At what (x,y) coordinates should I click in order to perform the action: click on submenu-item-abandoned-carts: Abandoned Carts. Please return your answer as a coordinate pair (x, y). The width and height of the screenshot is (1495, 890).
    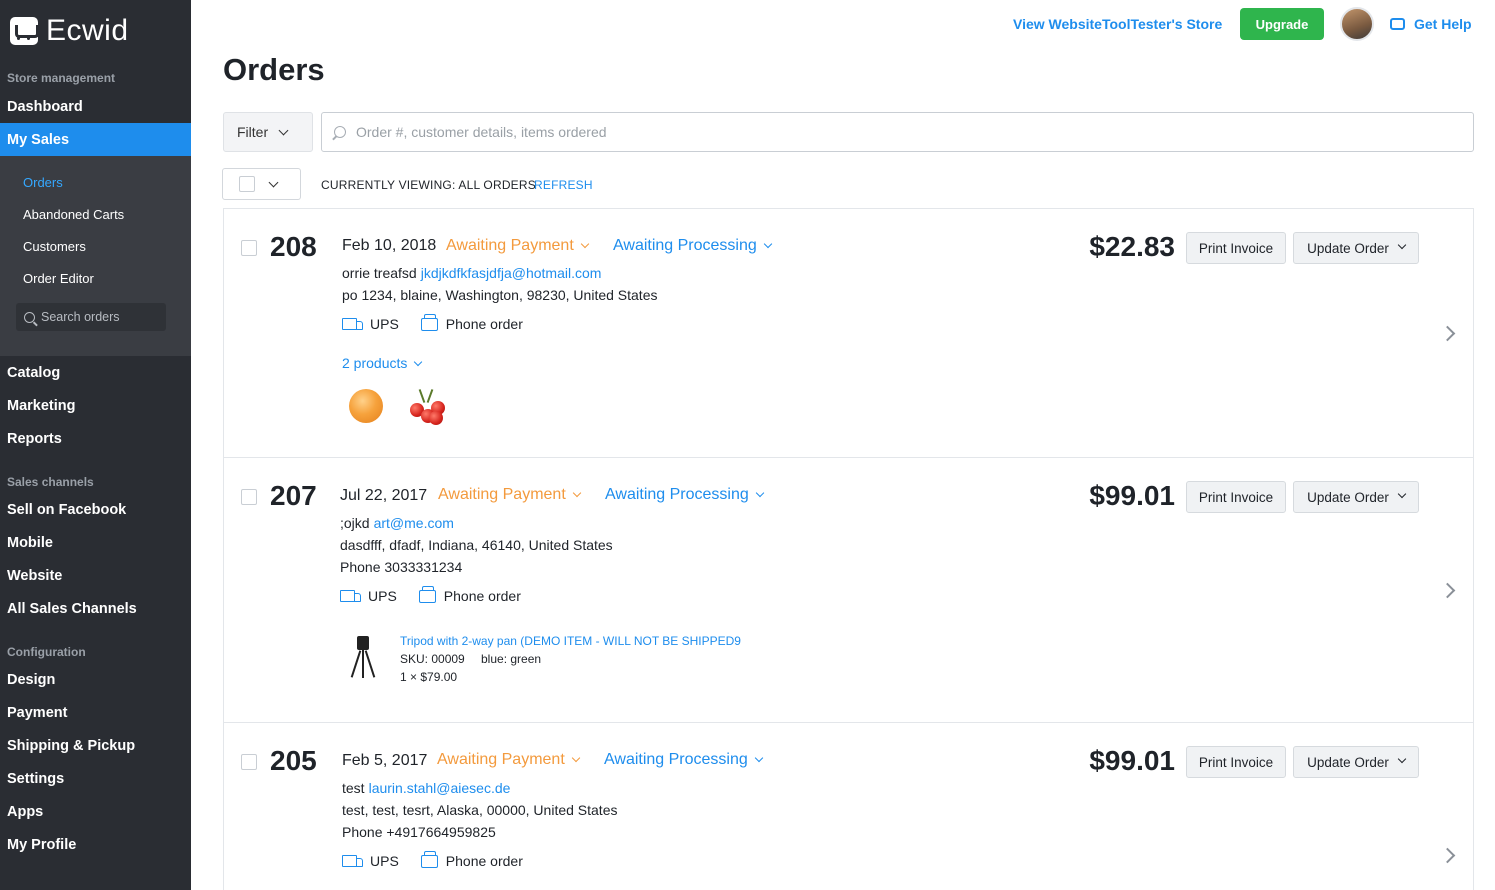
    Looking at the image, I should click on (73, 214).